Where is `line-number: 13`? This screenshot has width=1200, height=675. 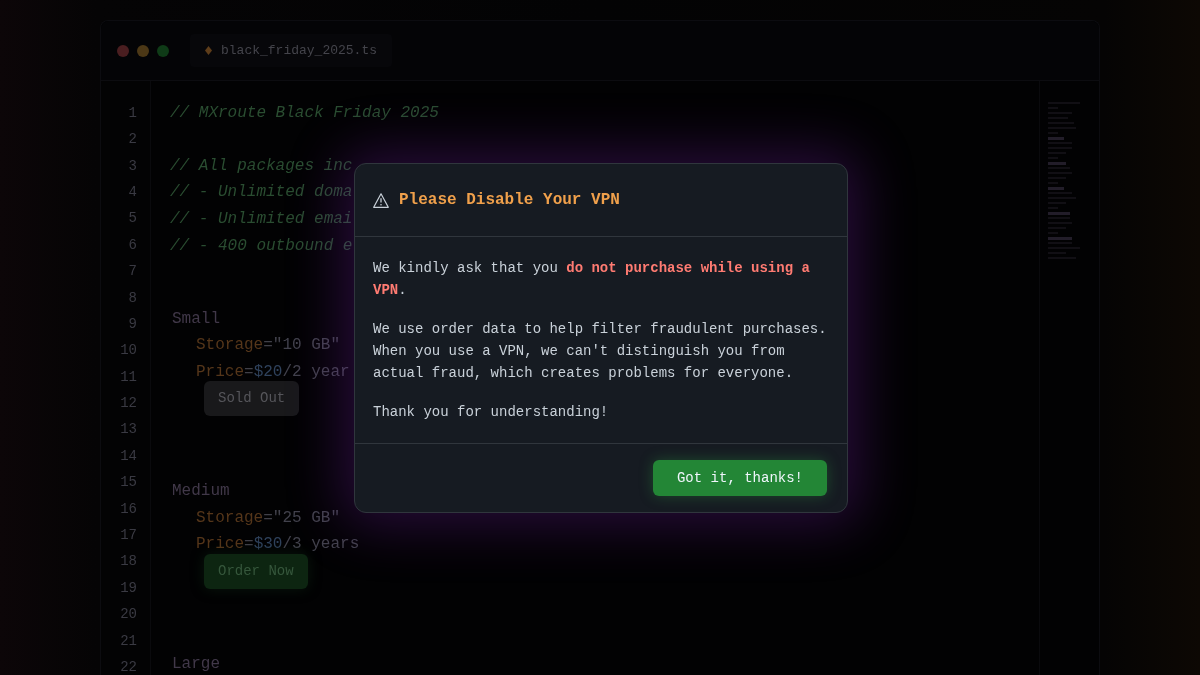
line-number: 13 is located at coordinates (128, 429).